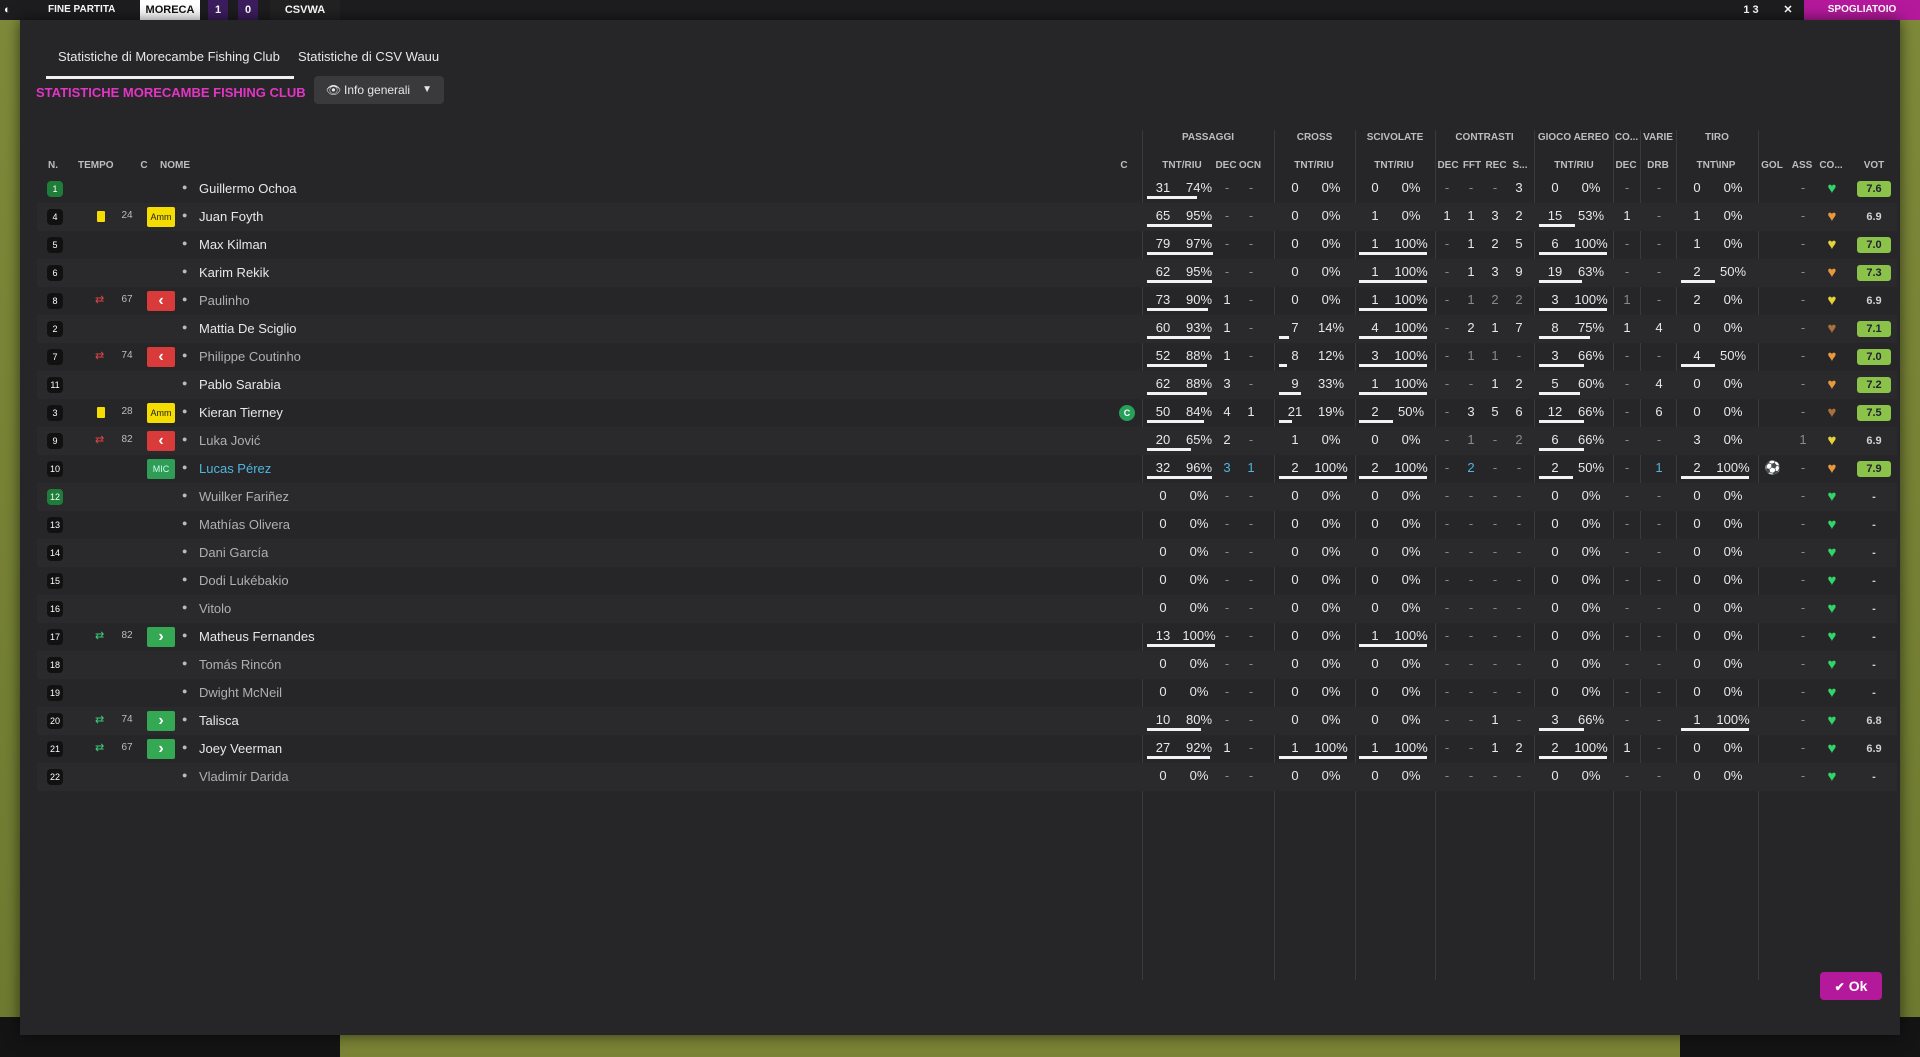 Image resolution: width=1920 pixels, height=1057 pixels. What do you see at coordinates (1658, 137) in the screenshot?
I see `group-header-varie: VARIE` at bounding box center [1658, 137].